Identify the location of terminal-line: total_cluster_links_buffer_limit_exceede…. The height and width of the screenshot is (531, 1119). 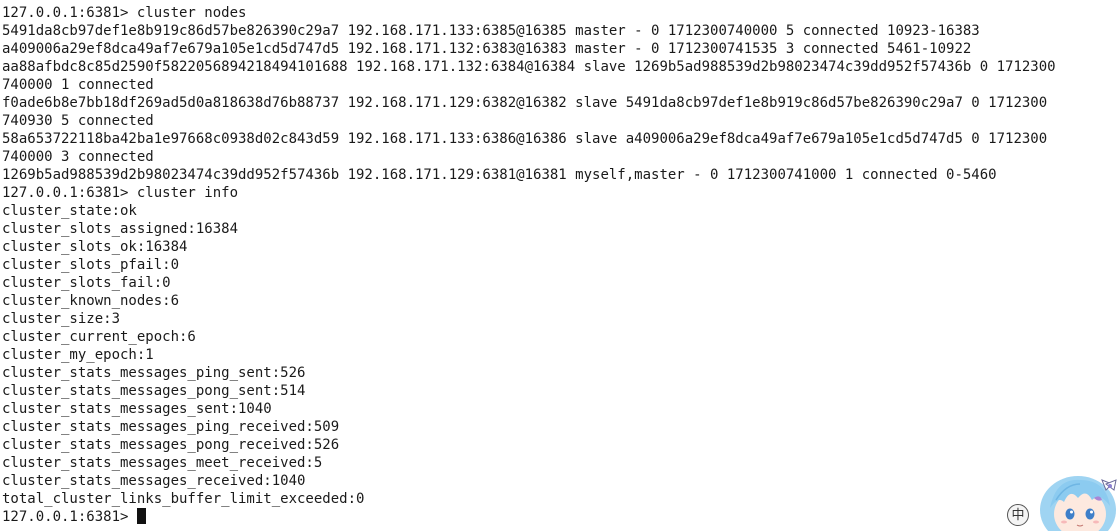
(183, 499).